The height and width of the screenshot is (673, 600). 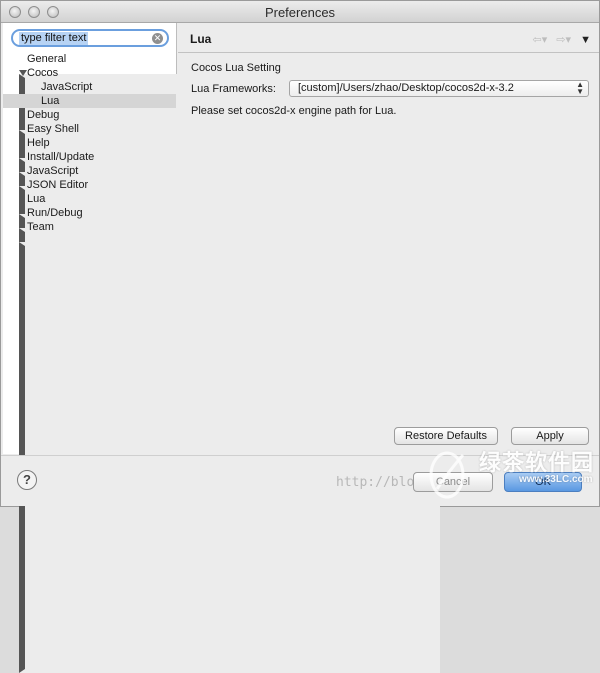 What do you see at coordinates (537, 462) in the screenshot?
I see `watermark-brand: 绿茶软件园` at bounding box center [537, 462].